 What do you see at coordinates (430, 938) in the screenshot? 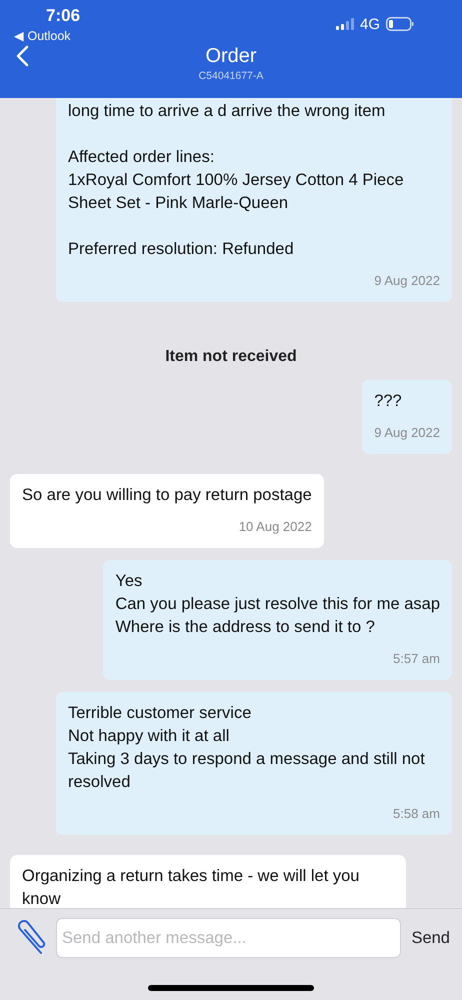
I see `send-button: Send` at bounding box center [430, 938].